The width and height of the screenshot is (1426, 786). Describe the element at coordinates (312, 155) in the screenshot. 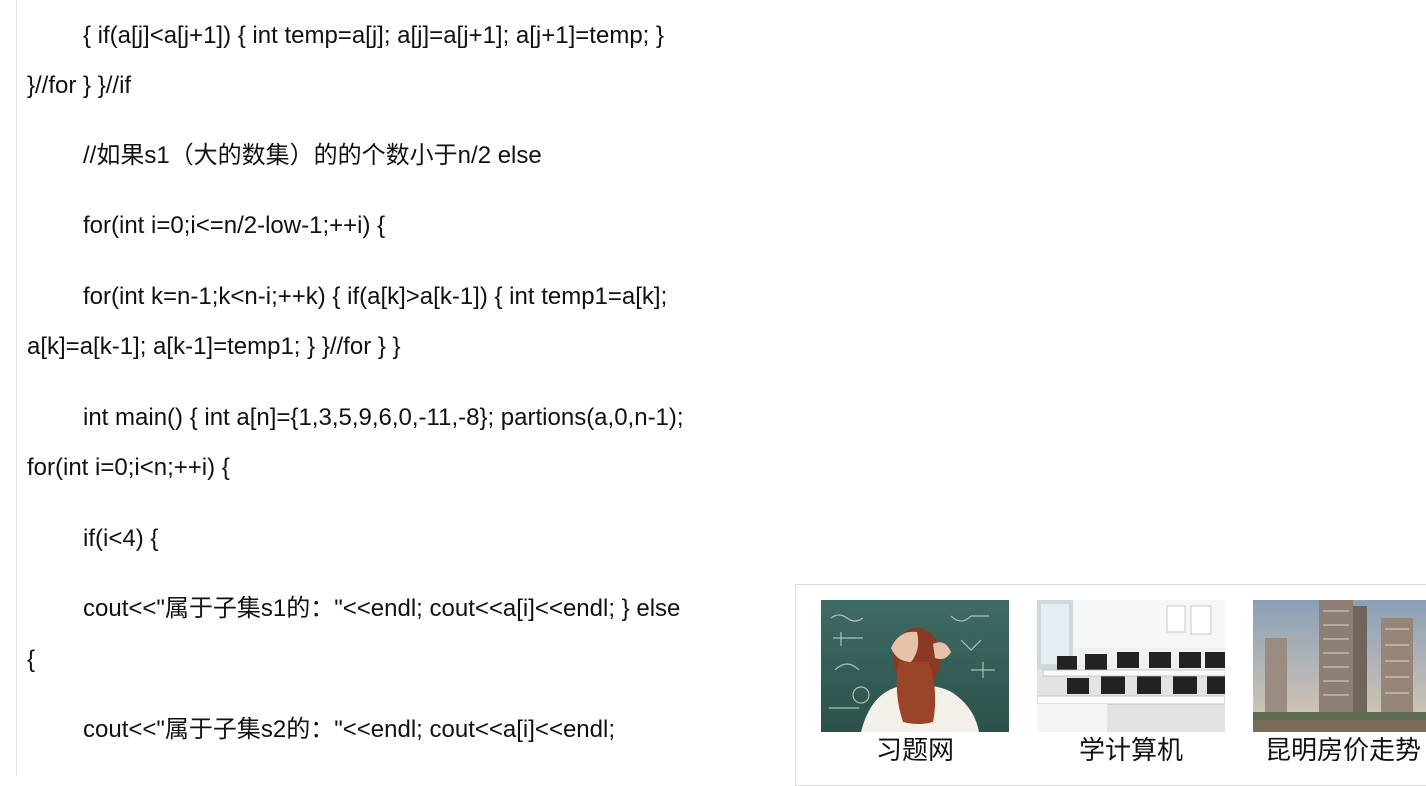

I see `code-comment-line: //如果s1（大的数集）的的个数小于n/2 else` at that location.